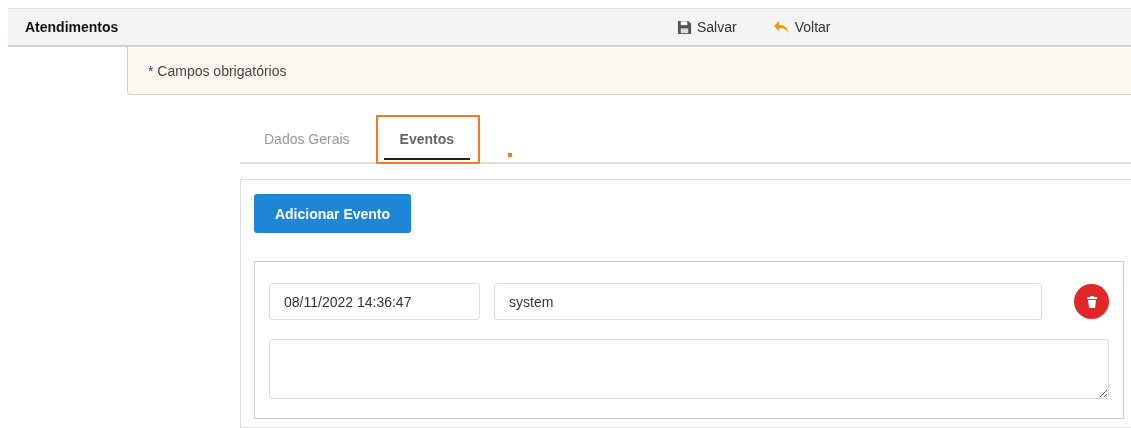 This screenshot has height=428, width=1131. I want to click on trash-icon, so click(1091, 301).